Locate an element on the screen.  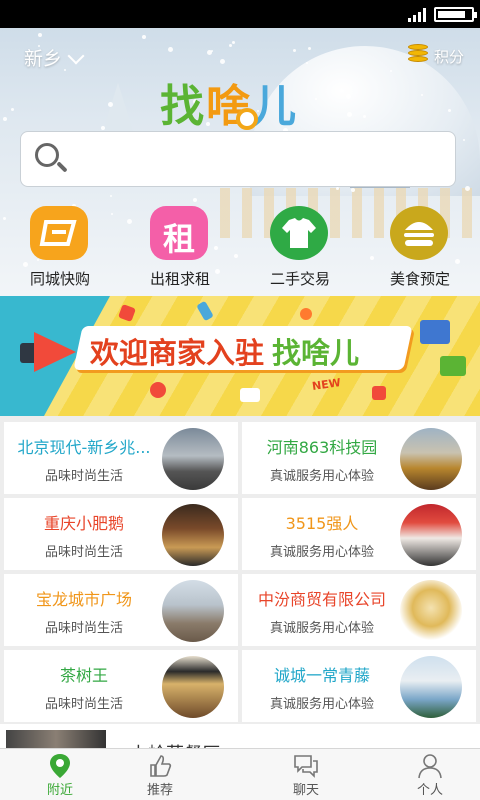
category-second-hand: 二手交易 is located at coordinates (300, 251).